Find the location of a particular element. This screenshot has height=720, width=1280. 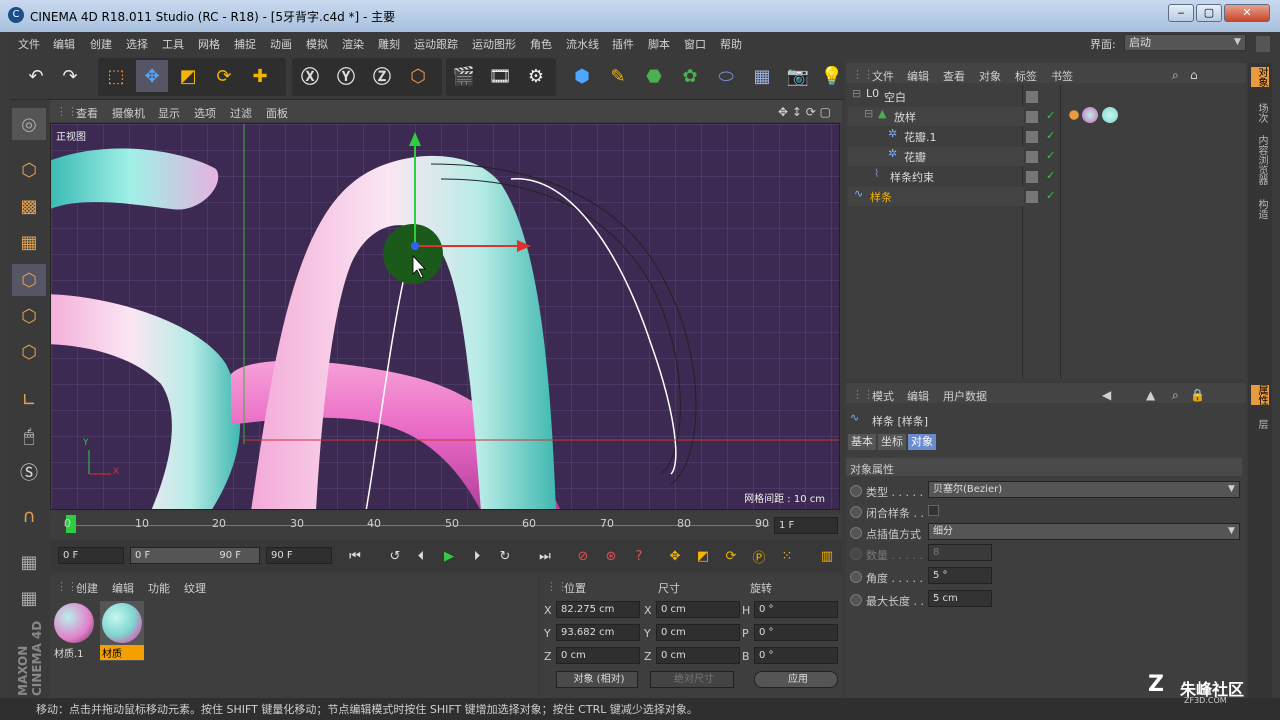

tab-takes: 场次 is located at coordinates (1260, 113).